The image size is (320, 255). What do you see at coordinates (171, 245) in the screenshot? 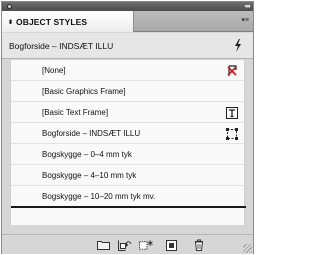
I see `new-page-icon` at bounding box center [171, 245].